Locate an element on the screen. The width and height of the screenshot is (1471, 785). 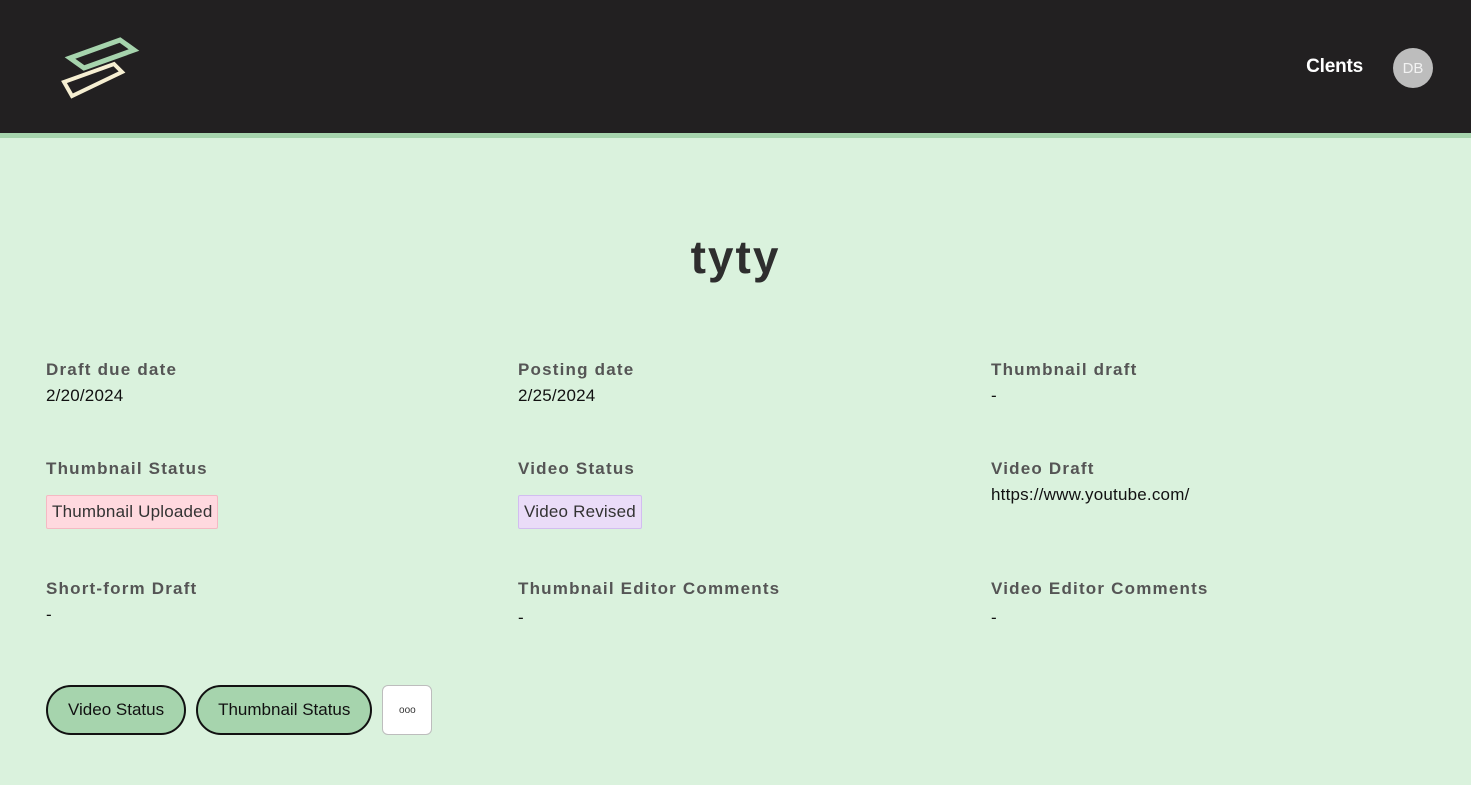
field-video-draft: Video Draft https://www.youtube.com/ is located at coordinates (1211, 482).